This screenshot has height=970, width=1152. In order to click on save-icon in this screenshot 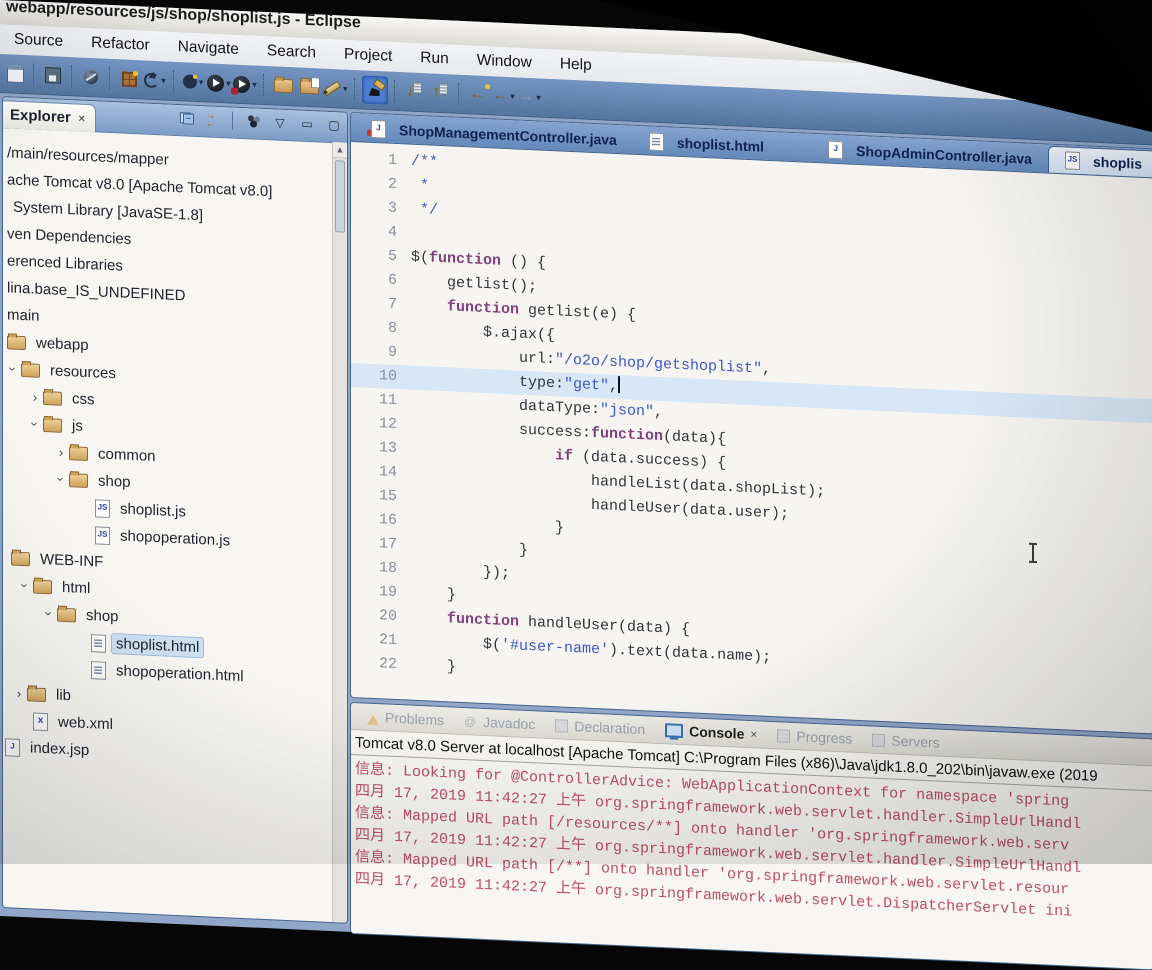, I will do `click(53, 75)`.